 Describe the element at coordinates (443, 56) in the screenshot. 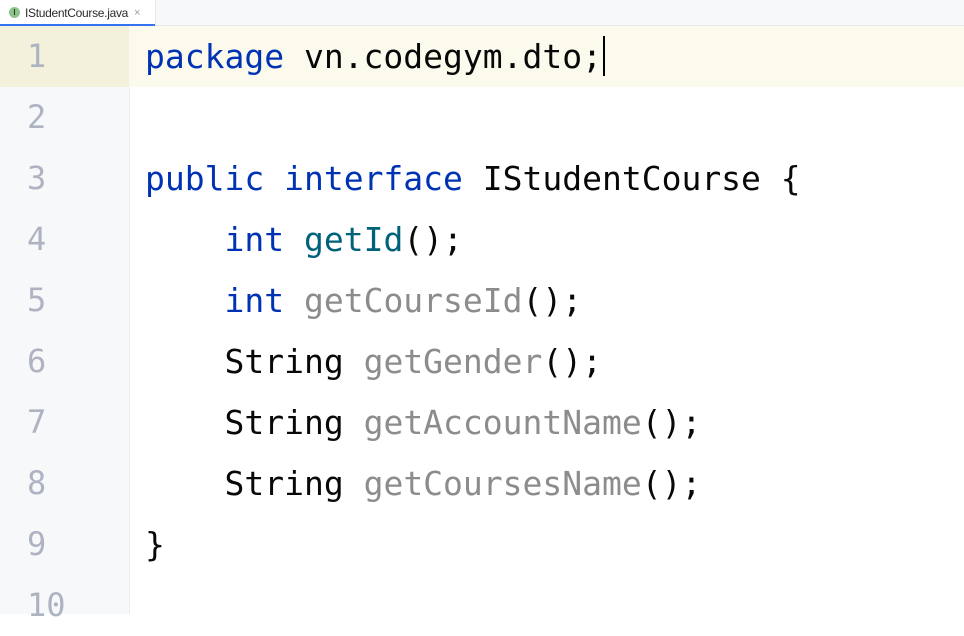

I see `package-name: vn.codegym.dto;` at that location.